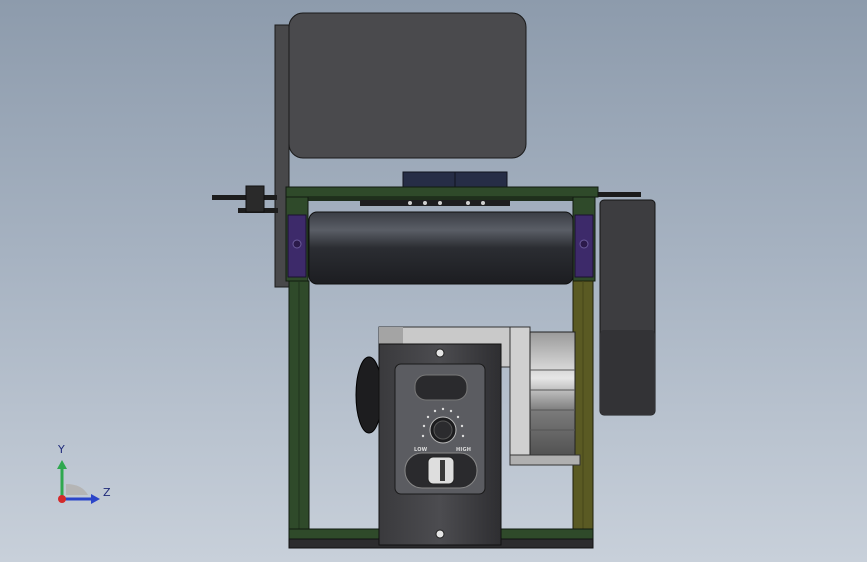  I want to click on high-label: HIGH, so click(464, 450).